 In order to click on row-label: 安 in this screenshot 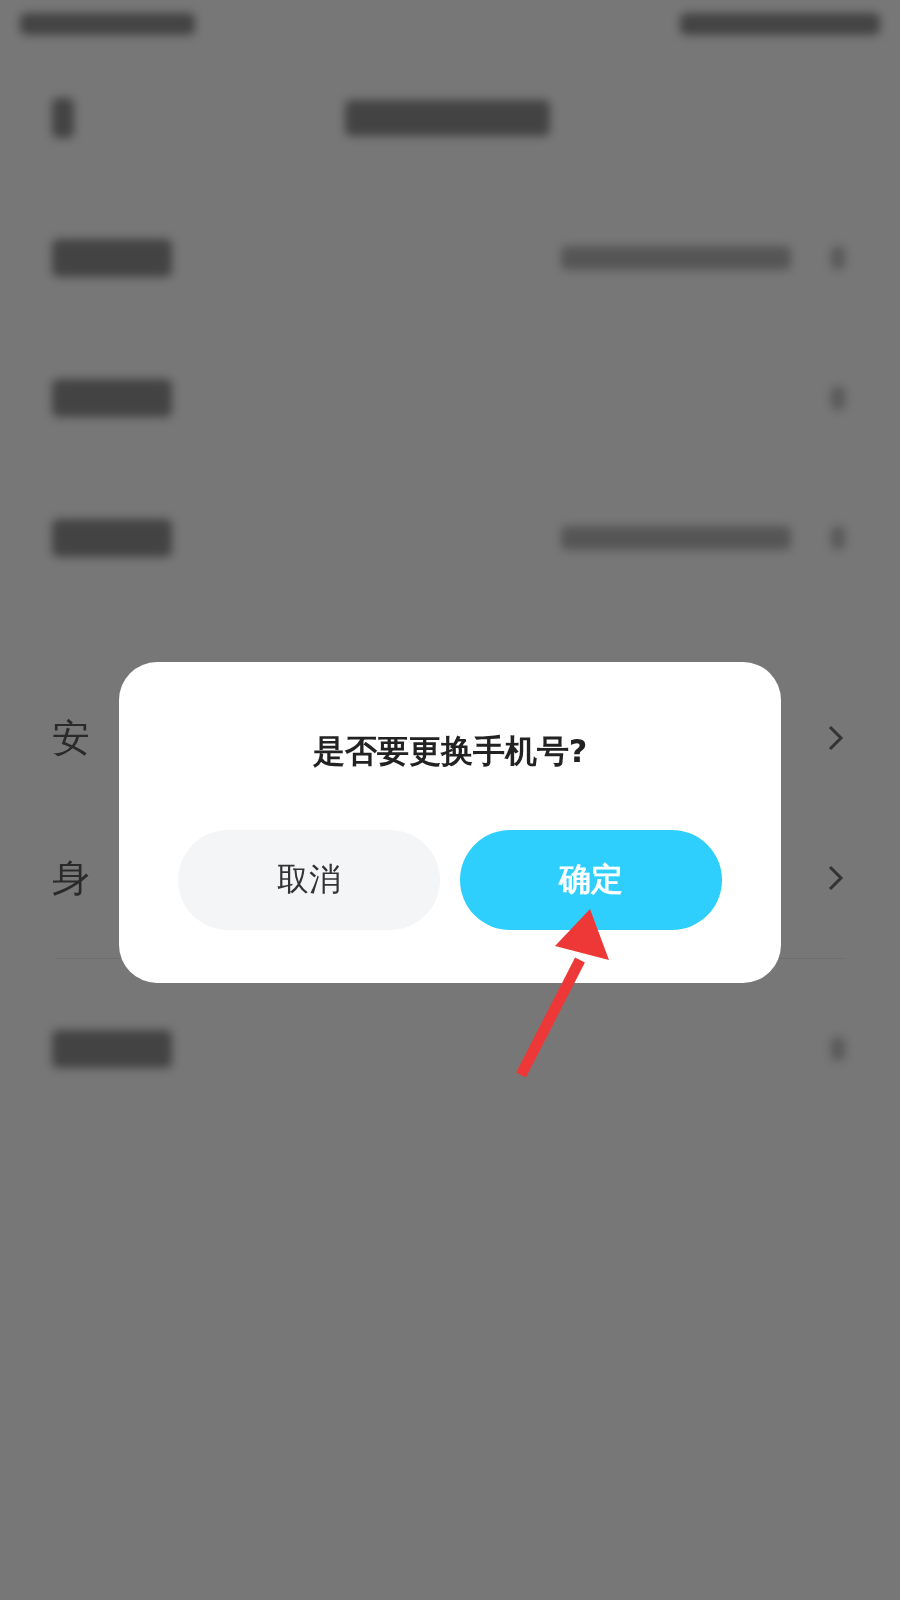, I will do `click(71, 738)`.